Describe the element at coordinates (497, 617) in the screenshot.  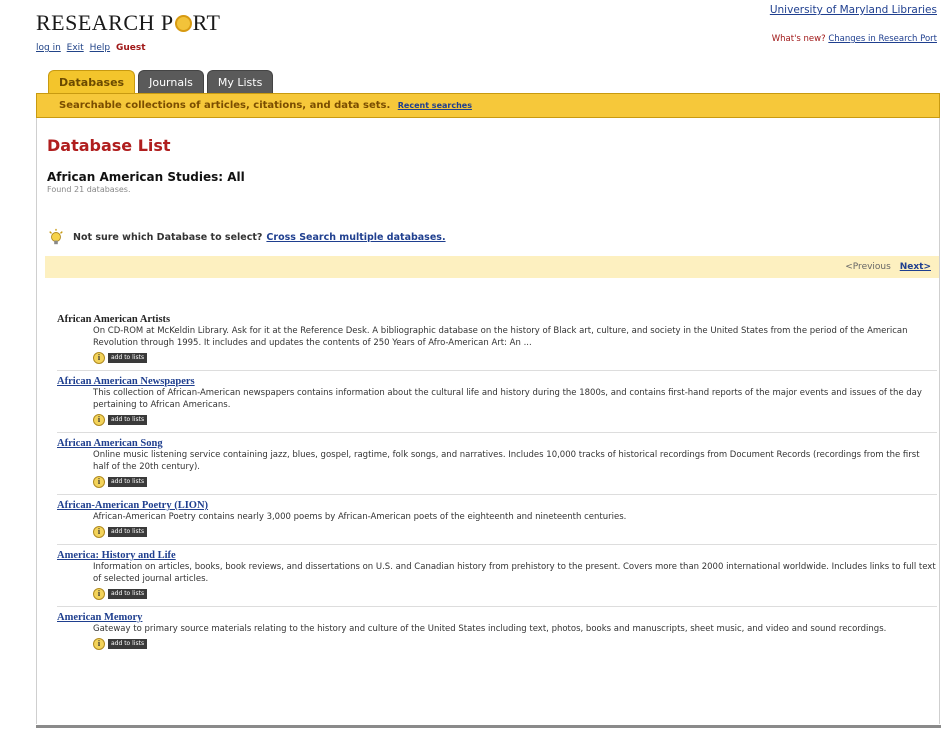
I see `database-title-link: American Memory` at that location.